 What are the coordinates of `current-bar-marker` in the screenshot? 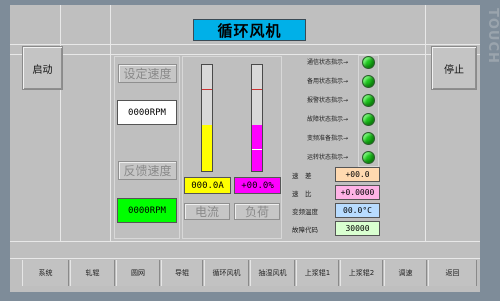 It's located at (207, 89).